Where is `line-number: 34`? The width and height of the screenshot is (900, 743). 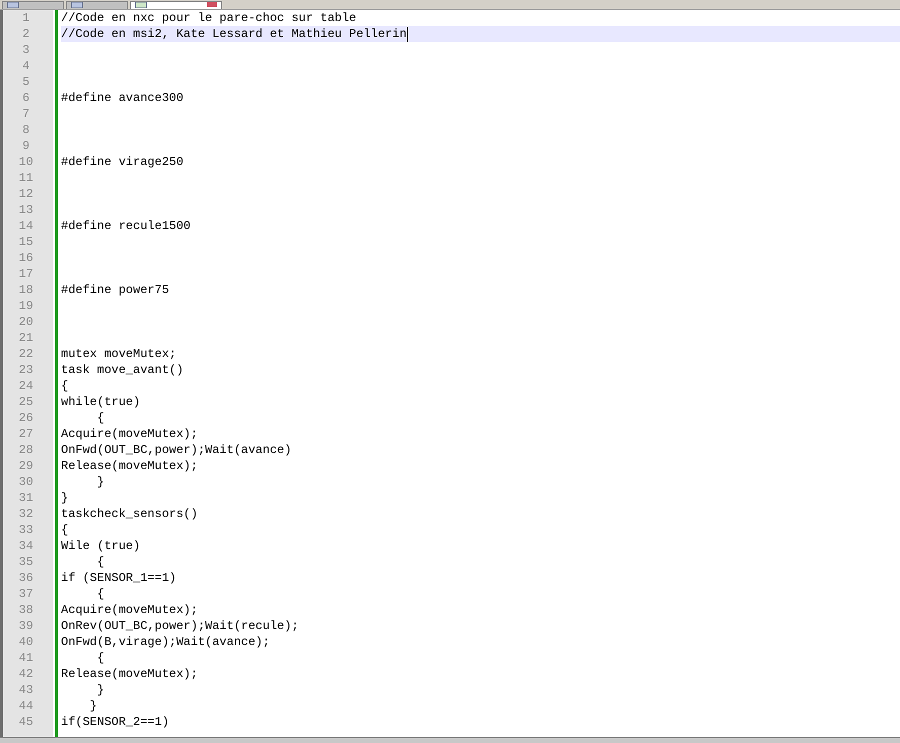
line-number: 34 is located at coordinates (28, 546).